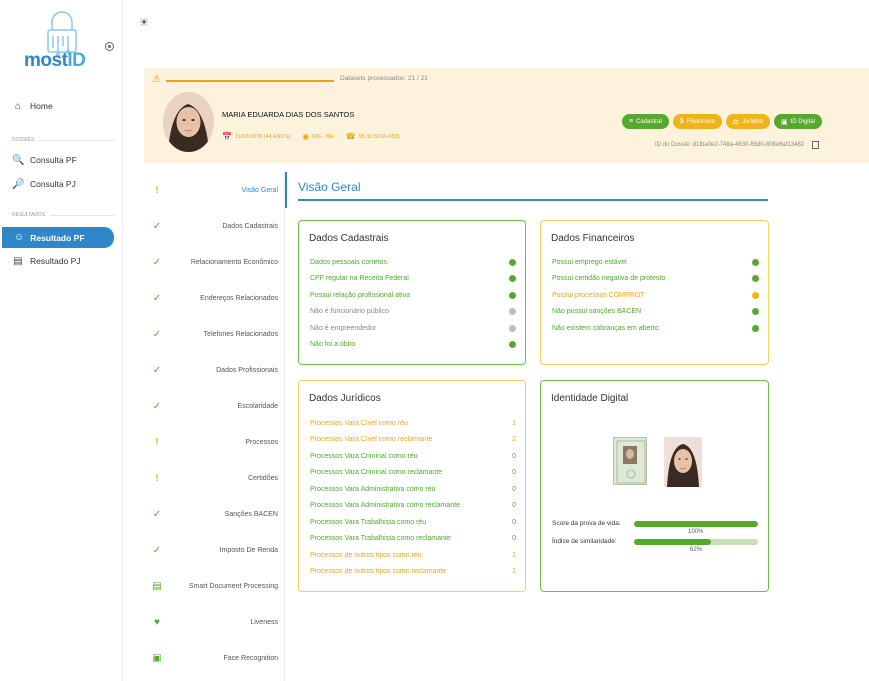 This screenshot has height=681, width=869. I want to click on list-item: Processos de outros tipos como réu 1, so click(413, 555).